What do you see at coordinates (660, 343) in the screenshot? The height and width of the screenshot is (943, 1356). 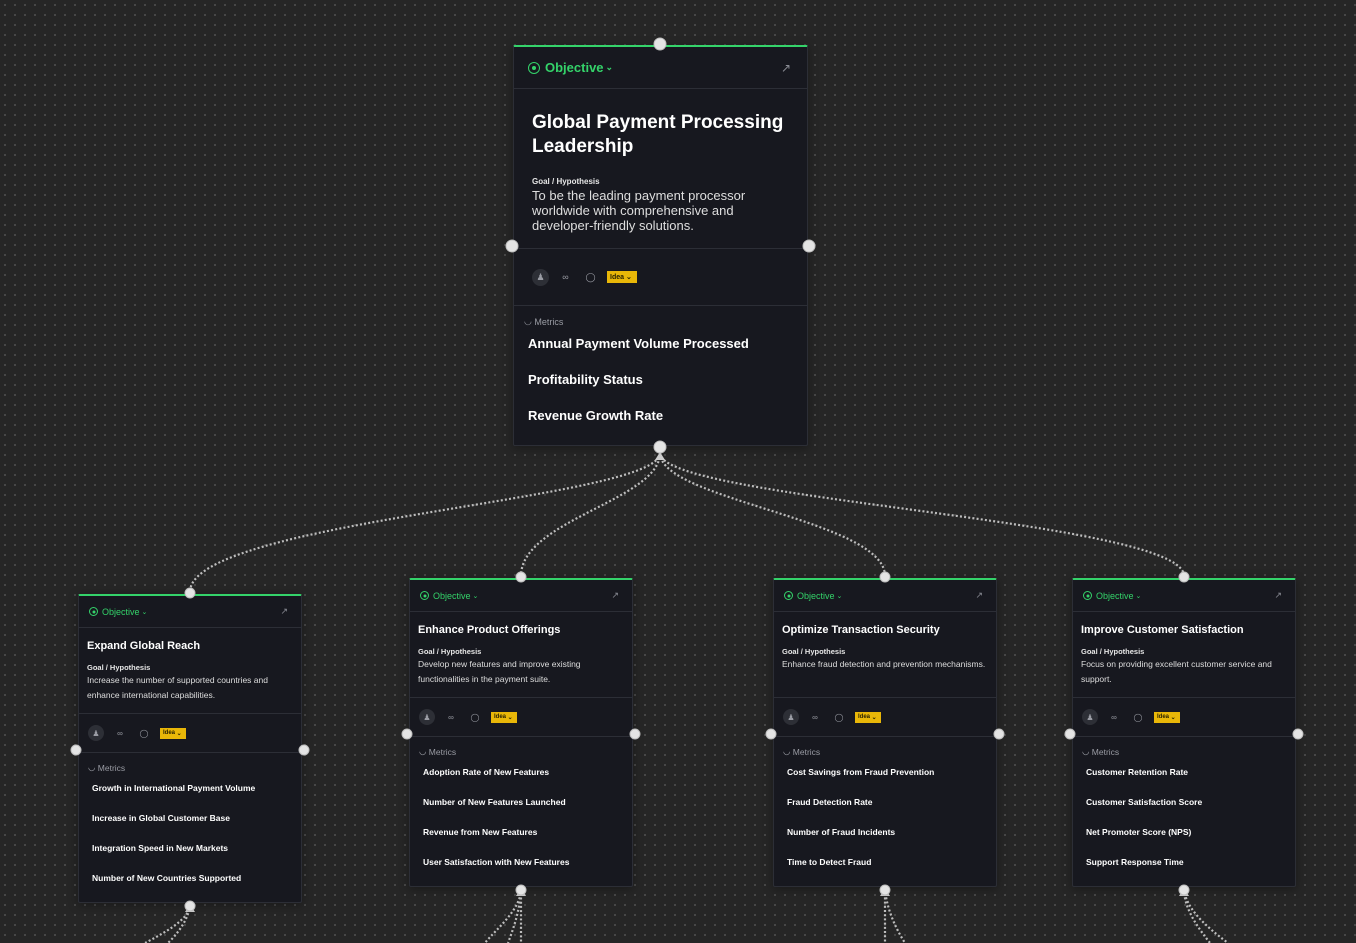 I see `metric-item: Annual Payment Volume Processed` at bounding box center [660, 343].